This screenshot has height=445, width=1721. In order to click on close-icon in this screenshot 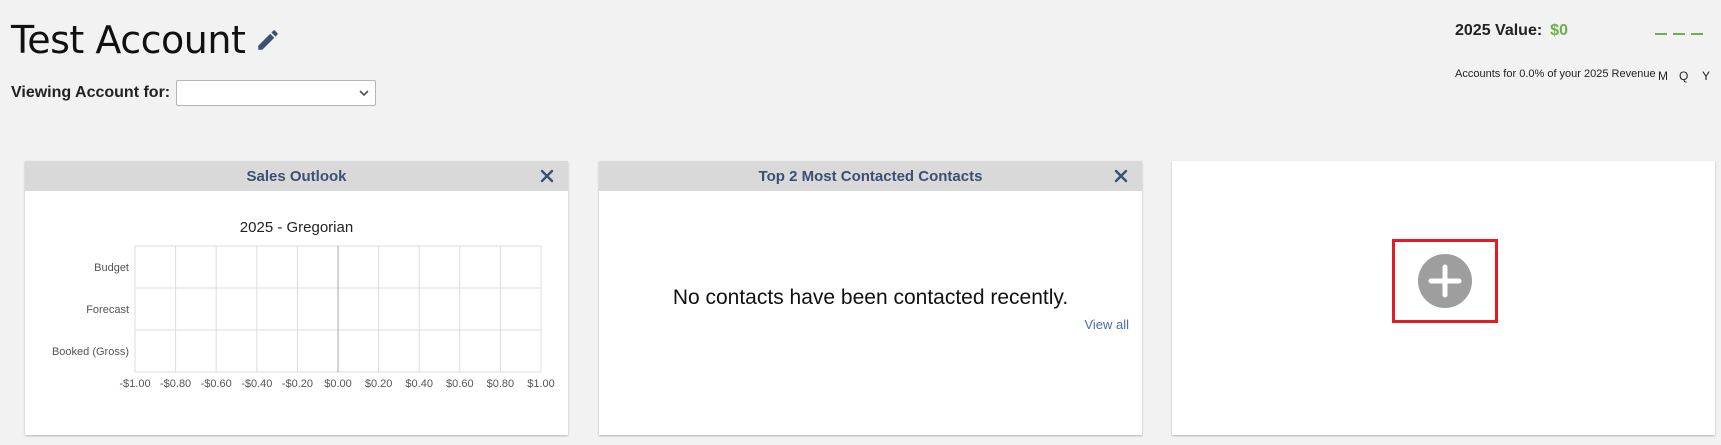, I will do `click(1121, 176)`.